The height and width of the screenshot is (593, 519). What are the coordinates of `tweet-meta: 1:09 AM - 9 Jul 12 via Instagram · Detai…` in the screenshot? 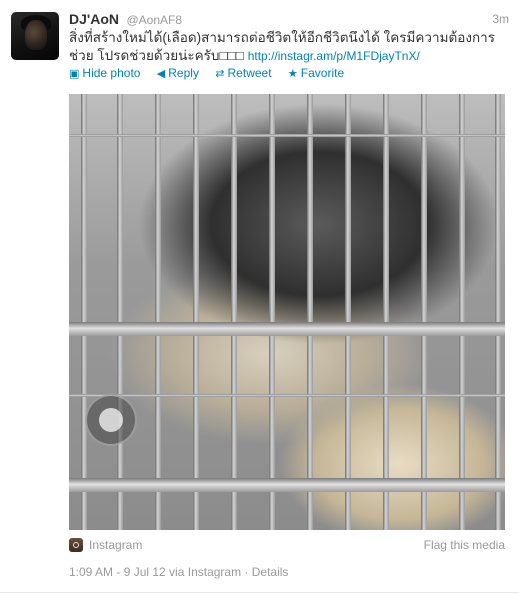 It's located at (178, 572).